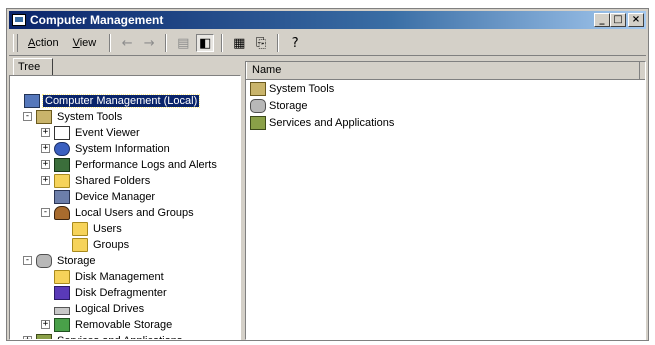 Image resolution: width=655 pixels, height=345 pixels. I want to click on tree-item: - Local Users and Groups, so click(118, 213).